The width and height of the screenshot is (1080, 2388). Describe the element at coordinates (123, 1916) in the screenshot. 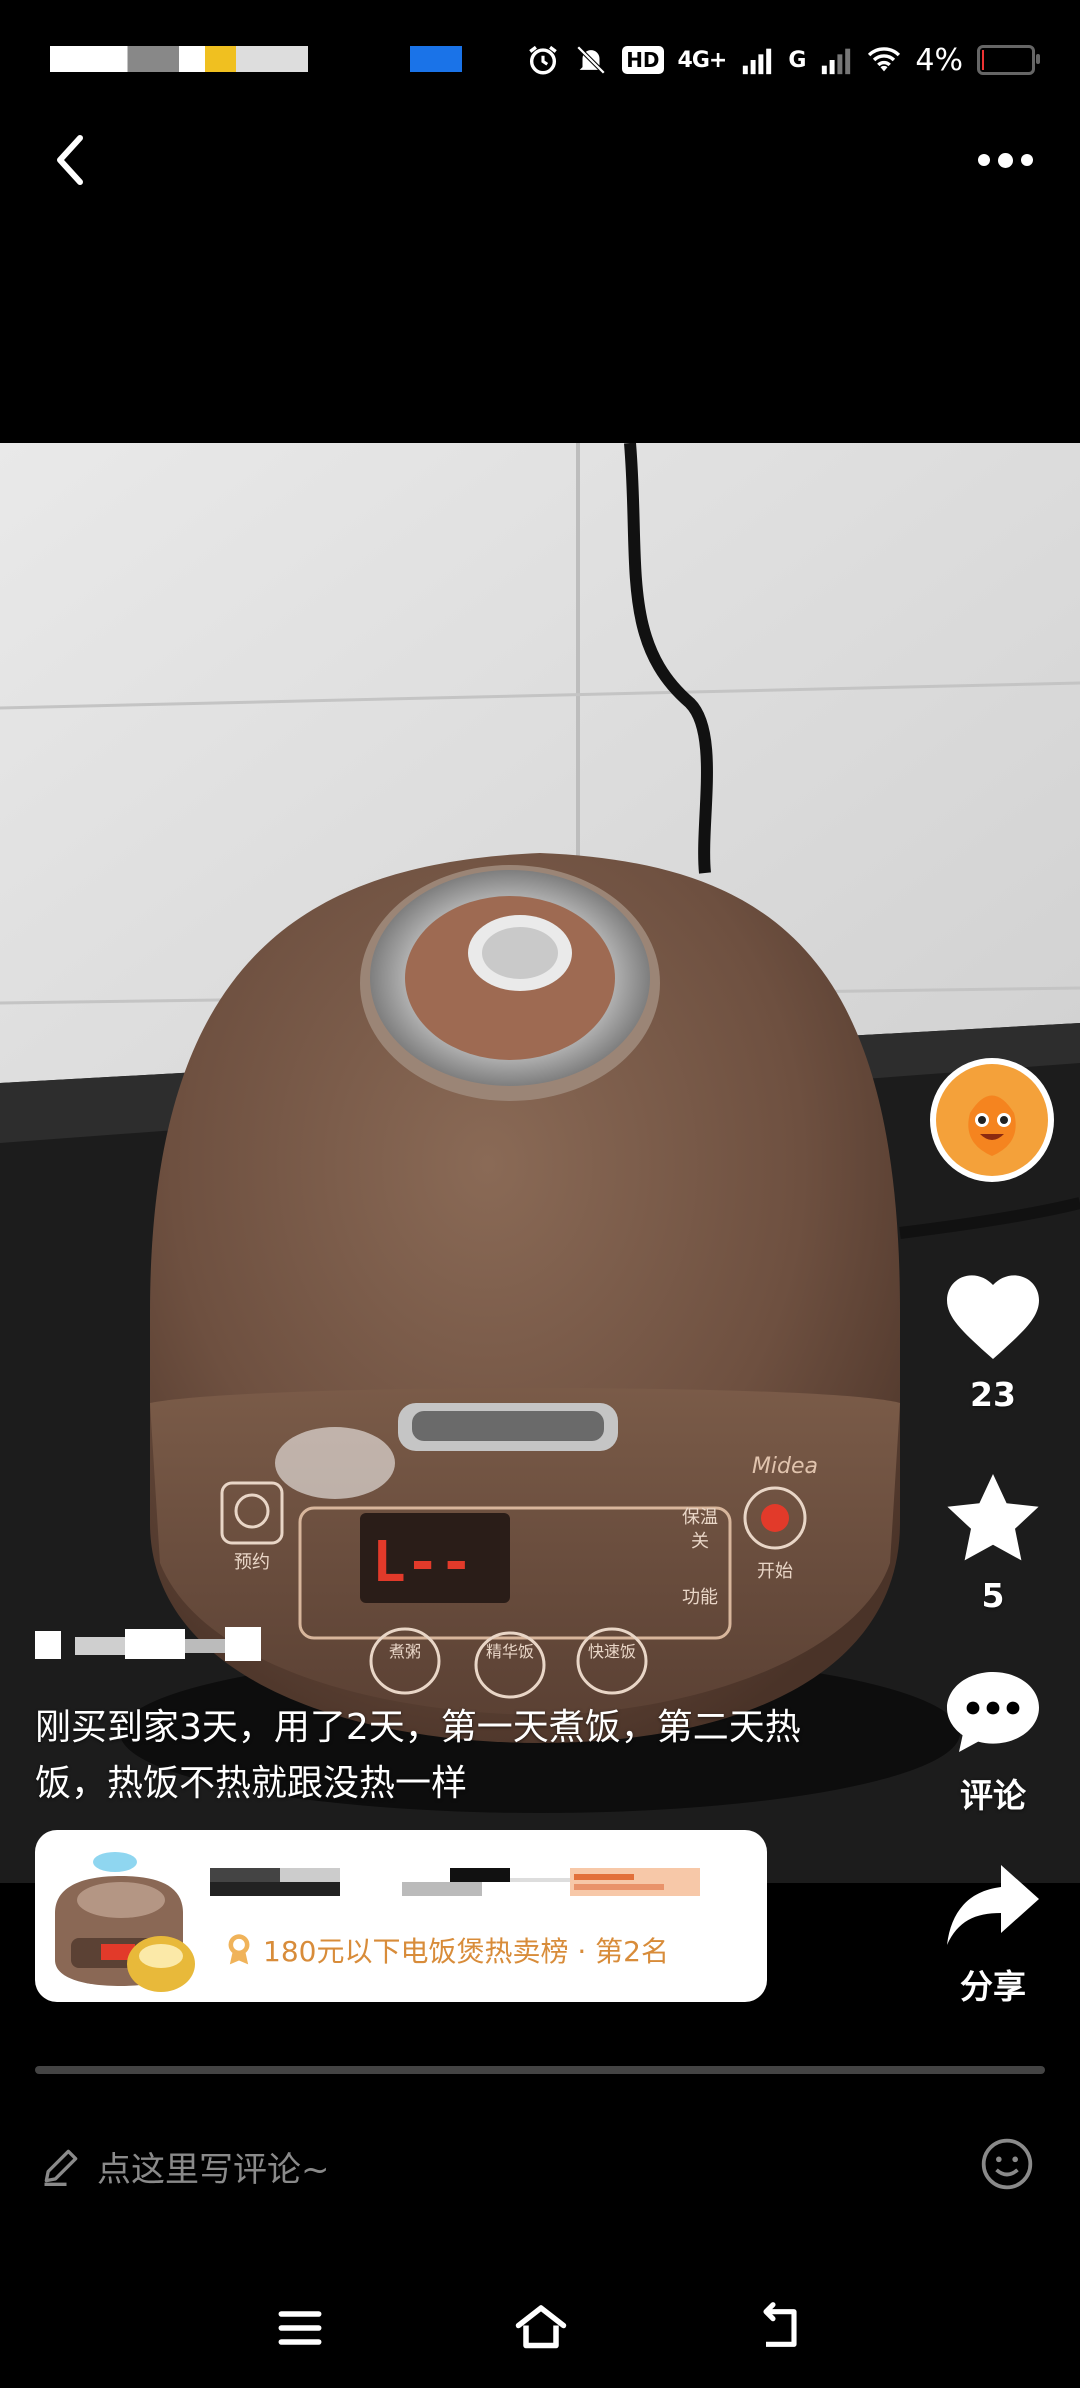

I see `product-thumbnail` at that location.